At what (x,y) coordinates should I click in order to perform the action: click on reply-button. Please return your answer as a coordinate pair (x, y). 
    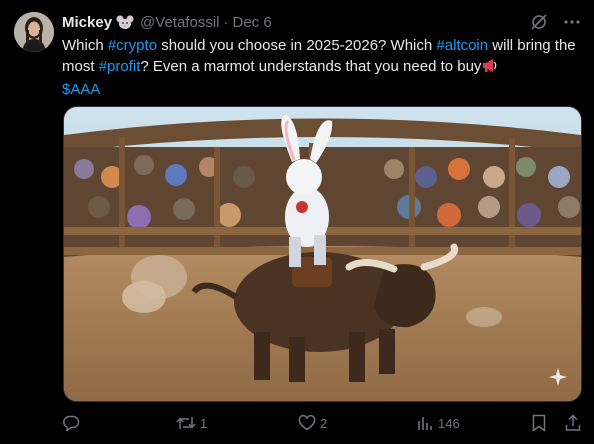
    Looking at the image, I should click on (73, 423).